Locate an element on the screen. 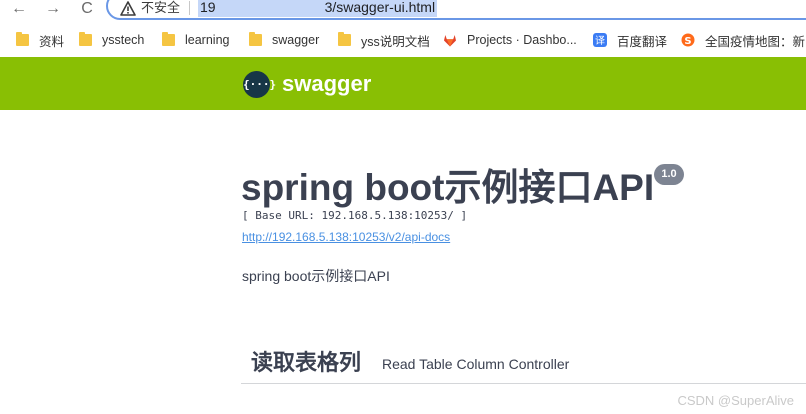 The image size is (806, 414). page-title: spring boot示例接口API is located at coordinates (448, 187).